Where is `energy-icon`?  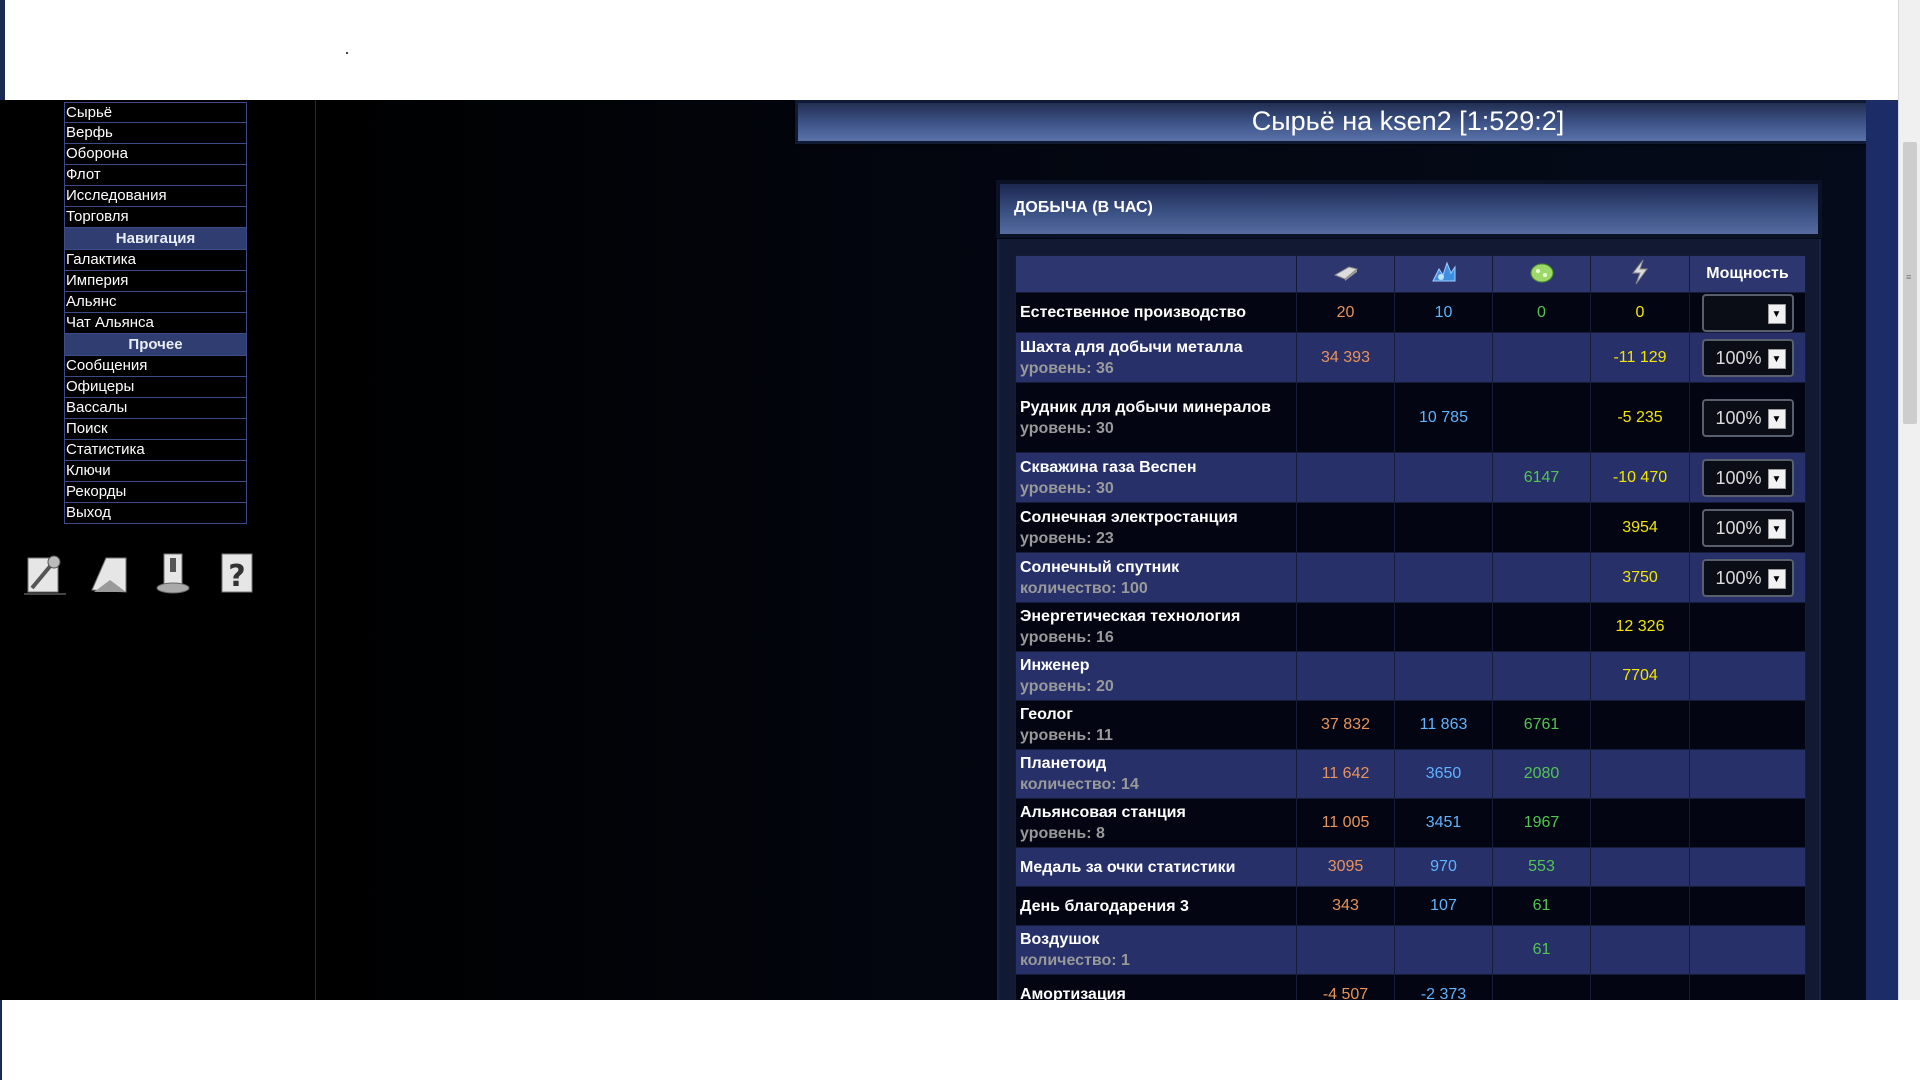 energy-icon is located at coordinates (1639, 271).